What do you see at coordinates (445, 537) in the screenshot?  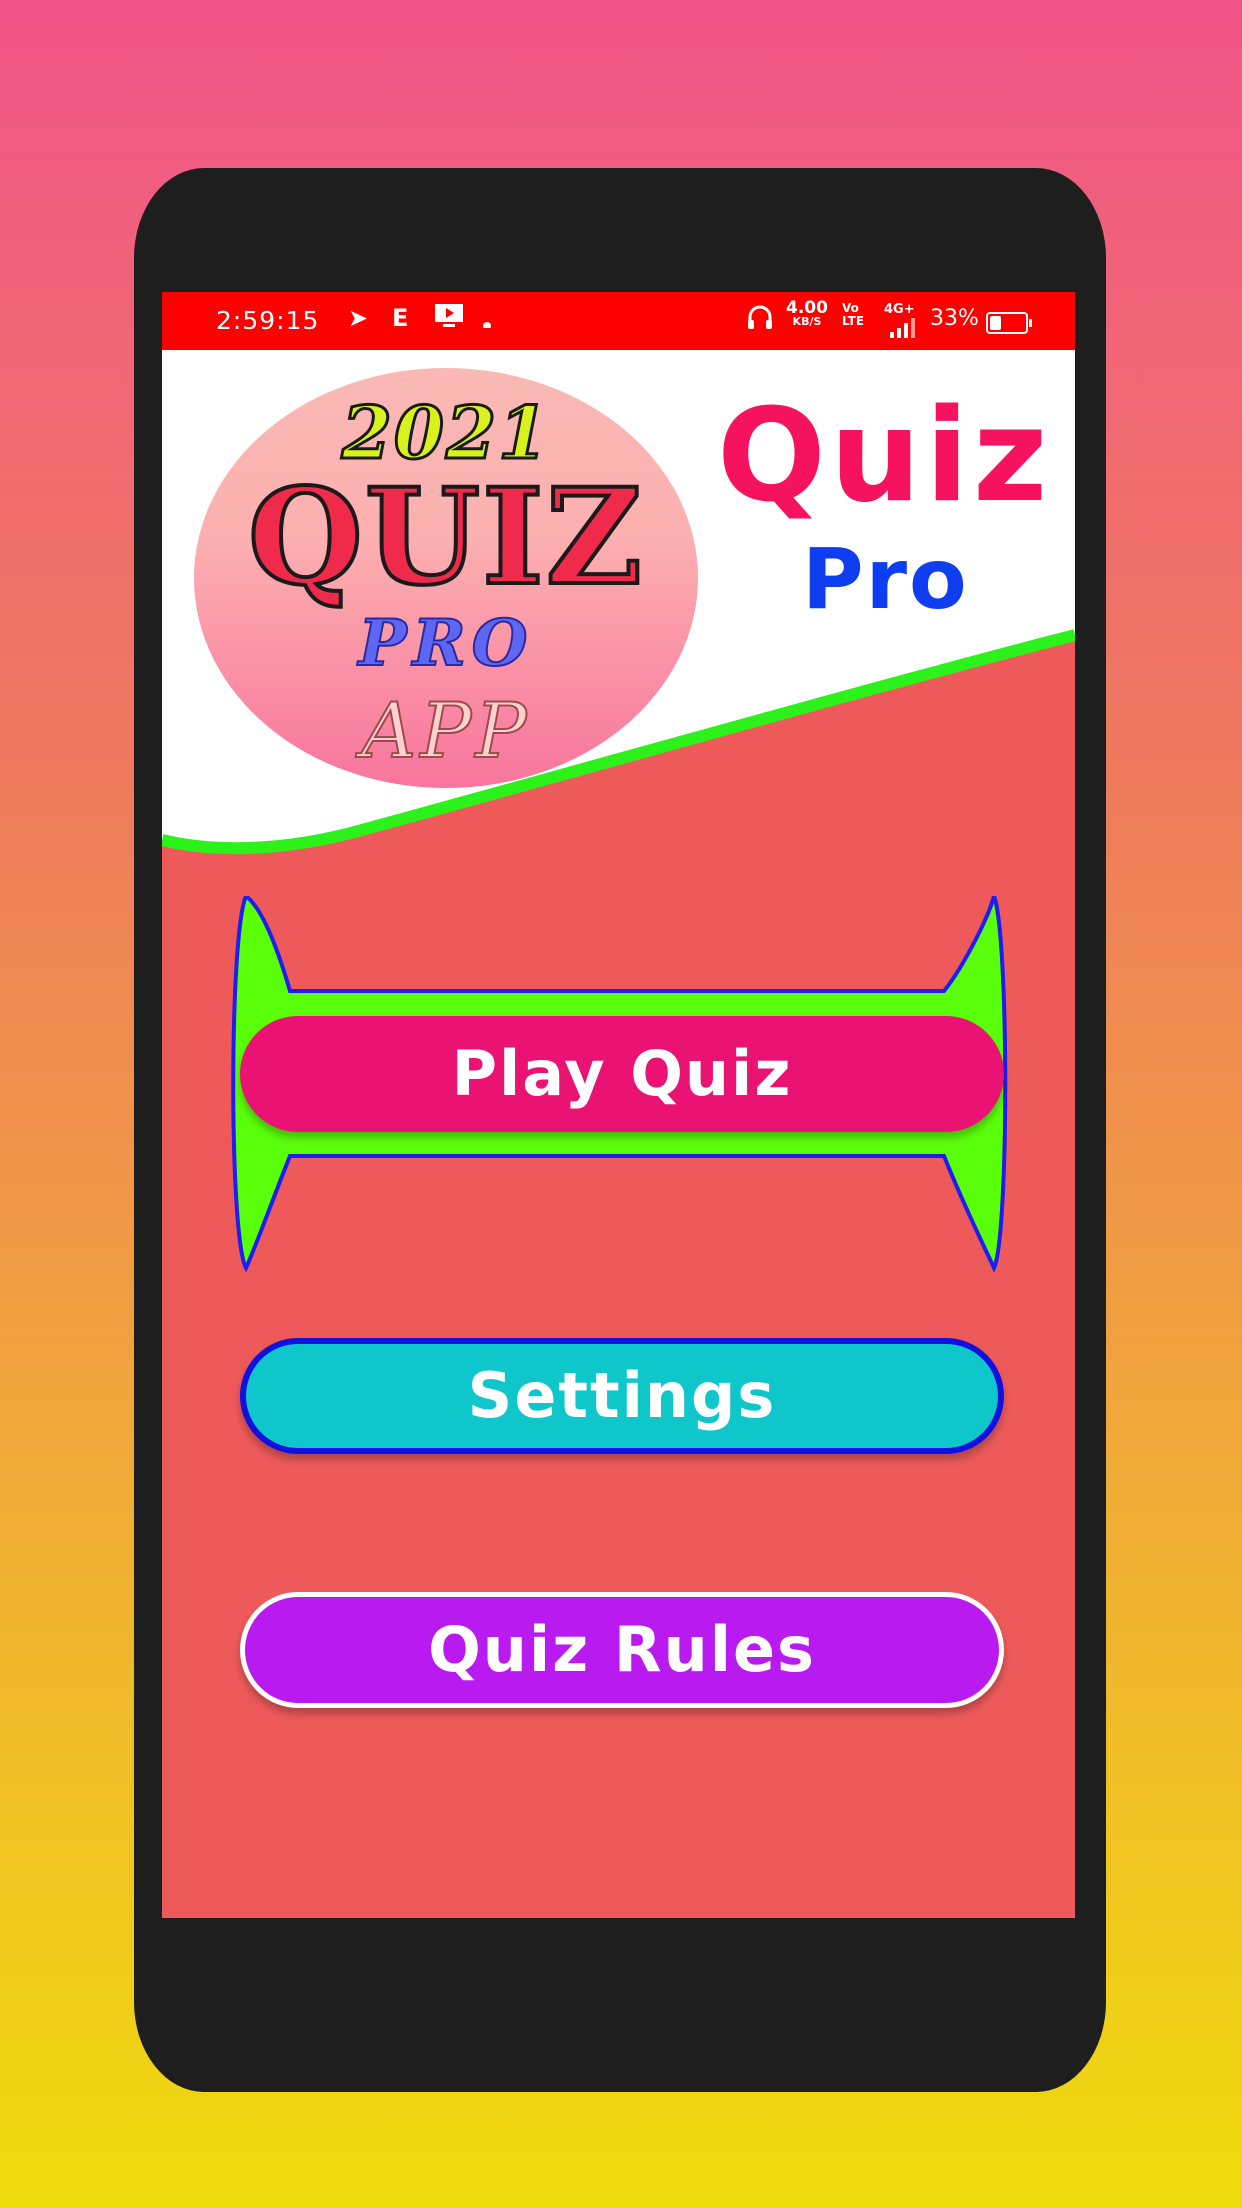 I see `logo-quiz: QUIZ` at bounding box center [445, 537].